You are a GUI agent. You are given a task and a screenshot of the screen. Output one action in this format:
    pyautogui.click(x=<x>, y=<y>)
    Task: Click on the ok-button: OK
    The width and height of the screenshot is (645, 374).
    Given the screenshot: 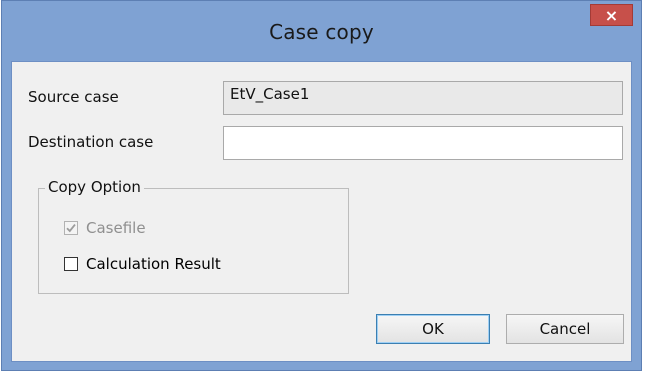 What is the action you would take?
    pyautogui.click(x=433, y=329)
    